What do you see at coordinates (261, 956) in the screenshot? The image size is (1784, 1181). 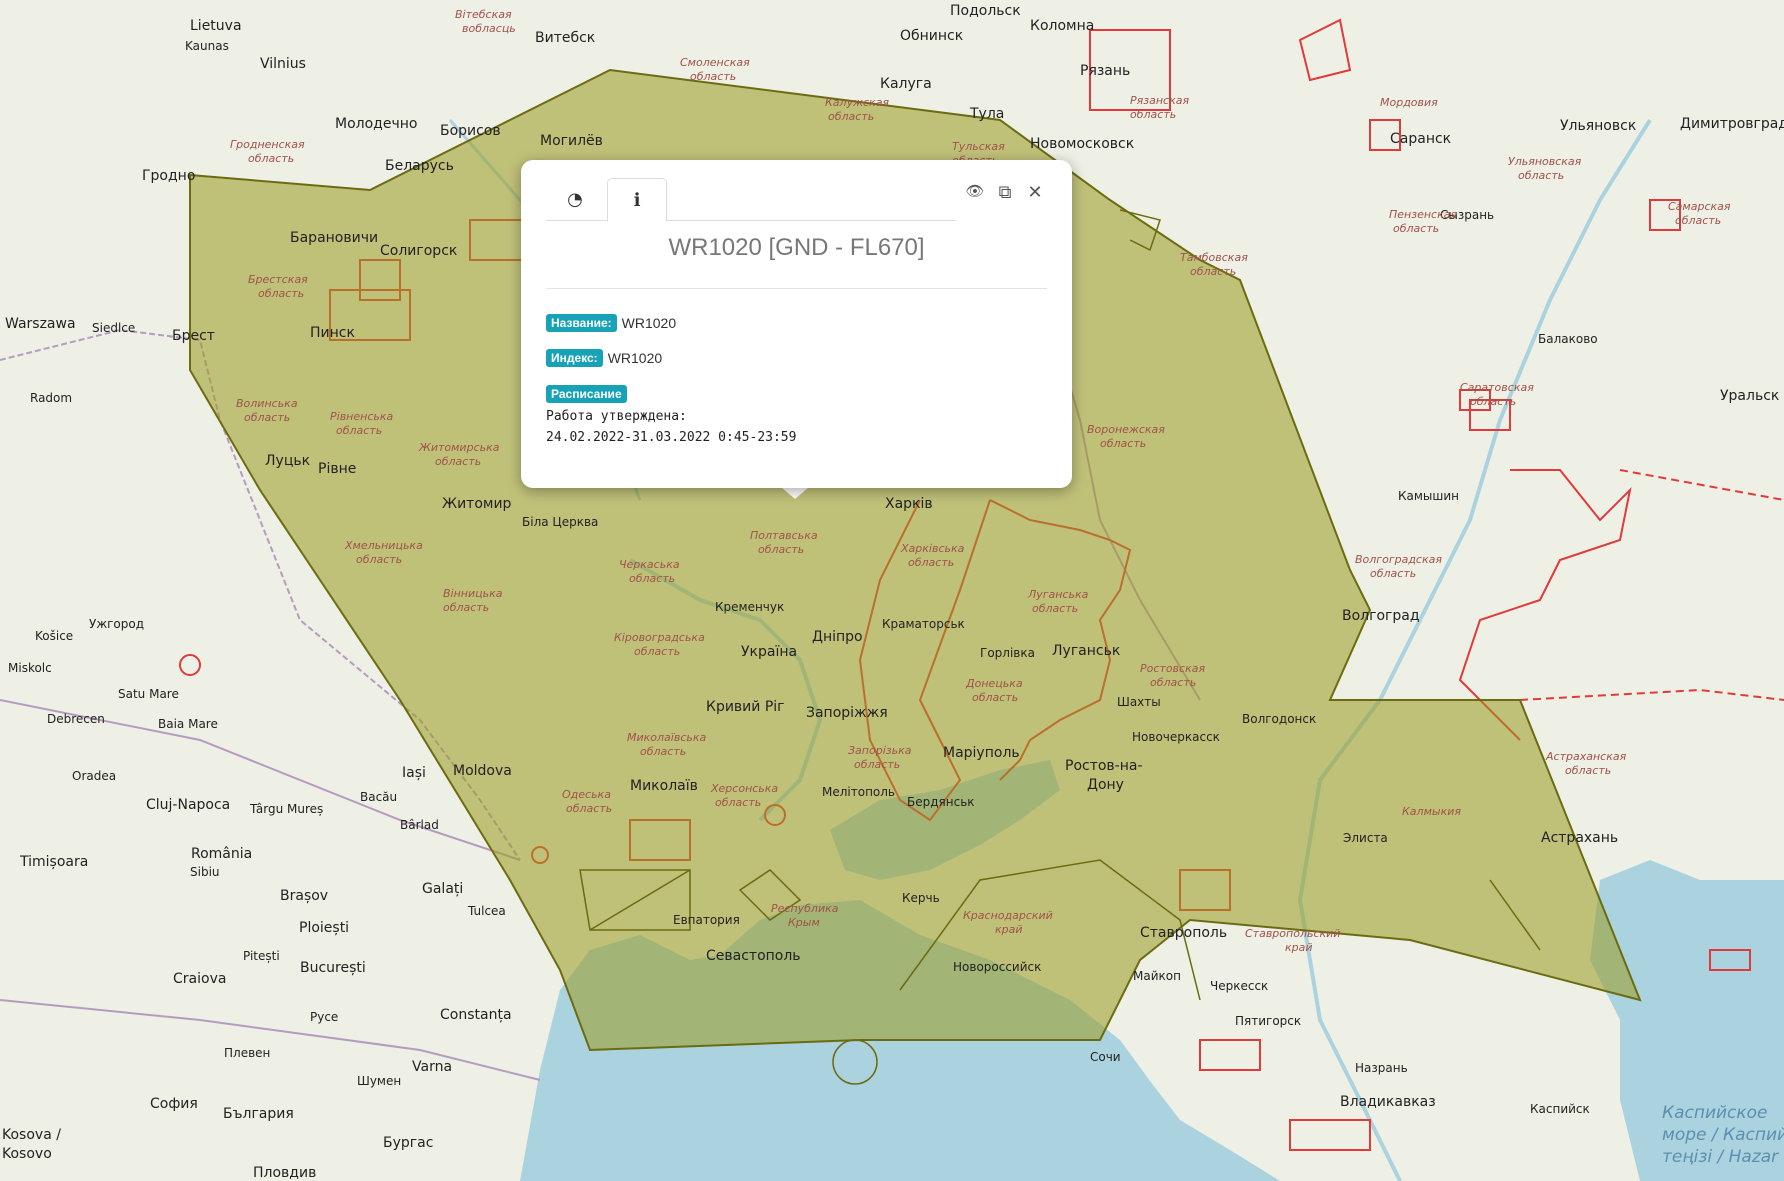 I see `svg-text: Pitești` at bounding box center [261, 956].